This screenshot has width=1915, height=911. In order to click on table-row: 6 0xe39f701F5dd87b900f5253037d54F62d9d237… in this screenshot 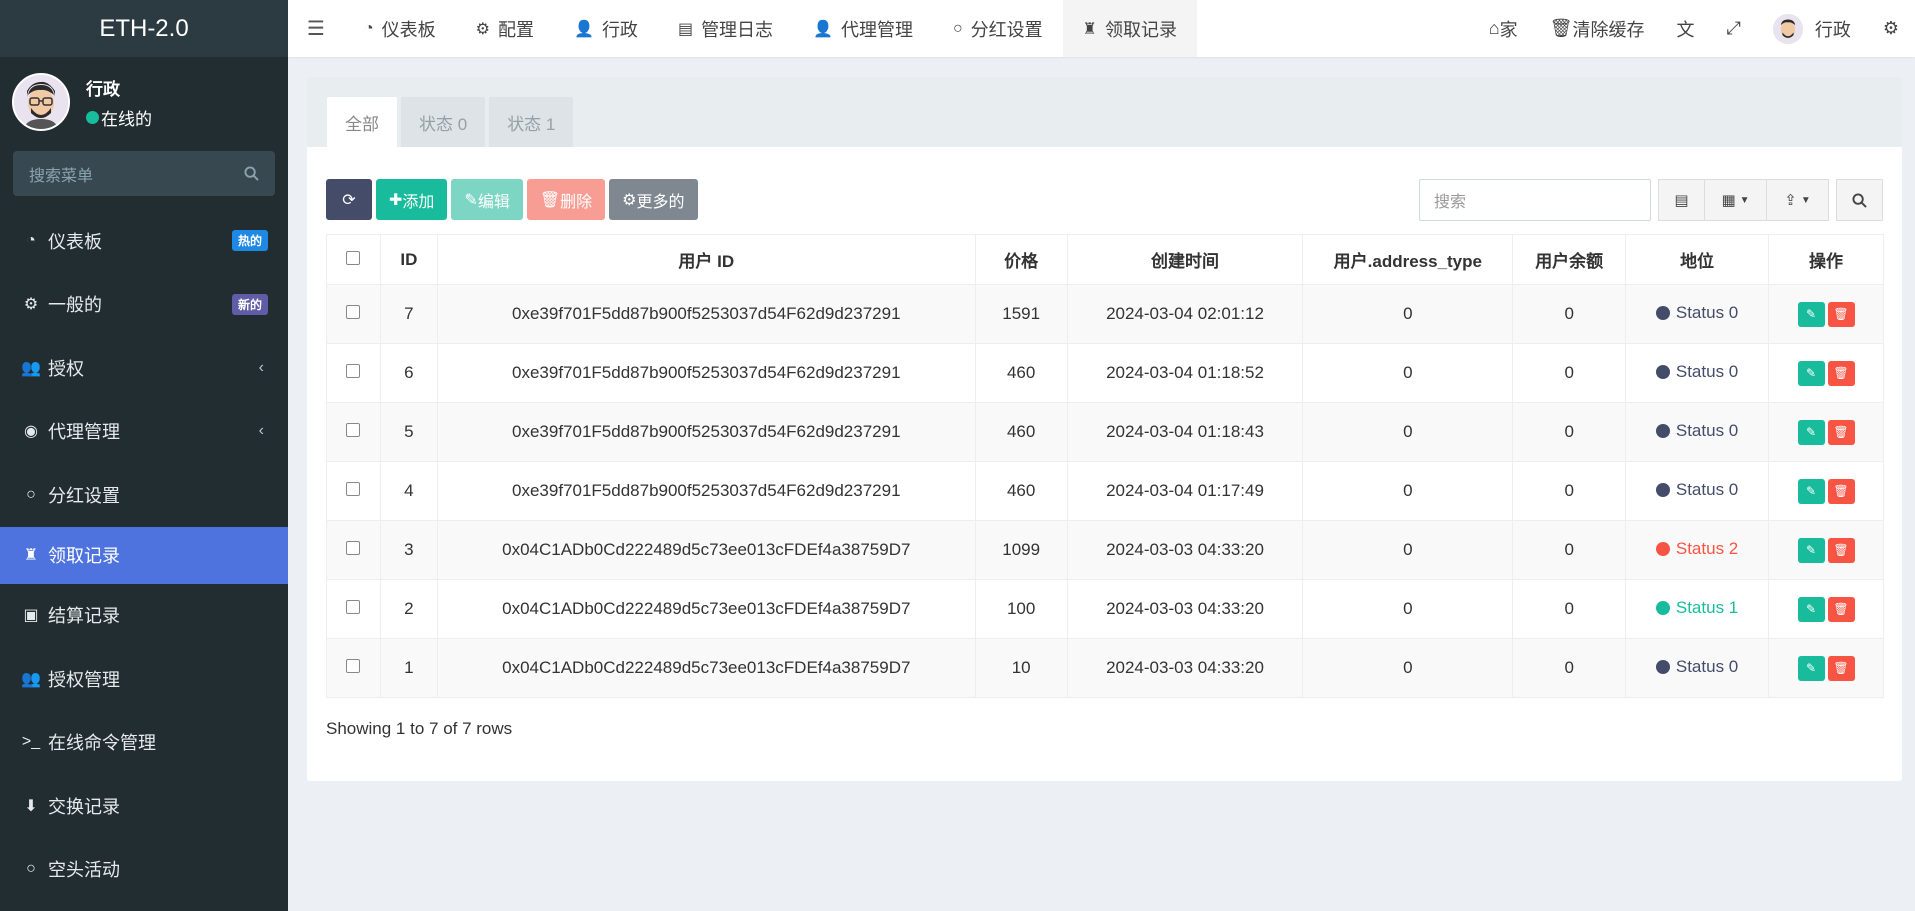, I will do `click(1105, 373)`.